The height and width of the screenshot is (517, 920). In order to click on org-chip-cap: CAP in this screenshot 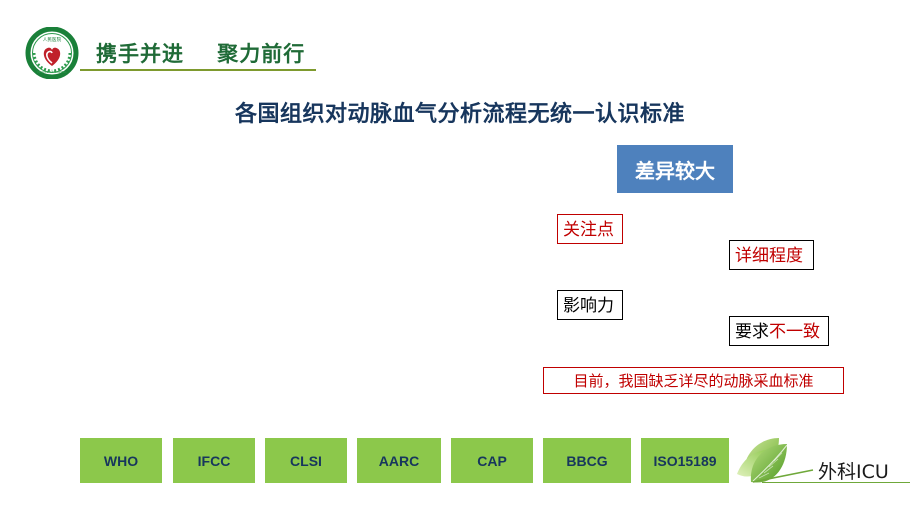, I will do `click(492, 460)`.